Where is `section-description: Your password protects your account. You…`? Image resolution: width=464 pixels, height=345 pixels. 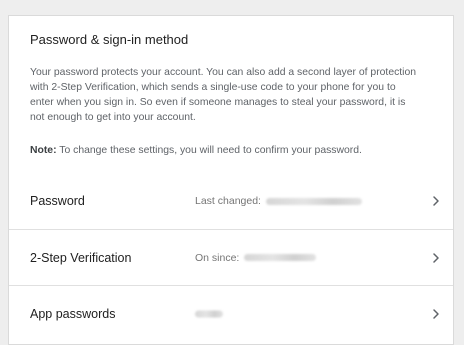 section-description: Your password protects your account. You… is located at coordinates (223, 95).